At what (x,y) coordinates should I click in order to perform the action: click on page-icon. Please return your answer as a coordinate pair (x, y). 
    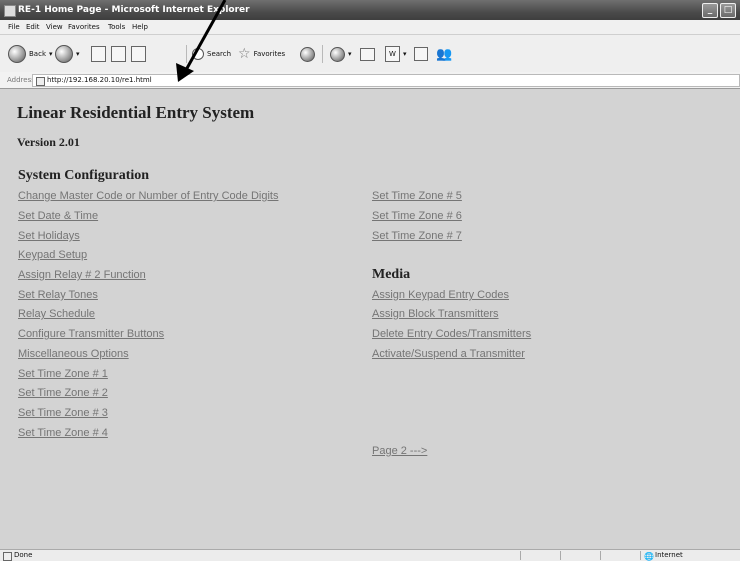
    Looking at the image, I should click on (40, 81).